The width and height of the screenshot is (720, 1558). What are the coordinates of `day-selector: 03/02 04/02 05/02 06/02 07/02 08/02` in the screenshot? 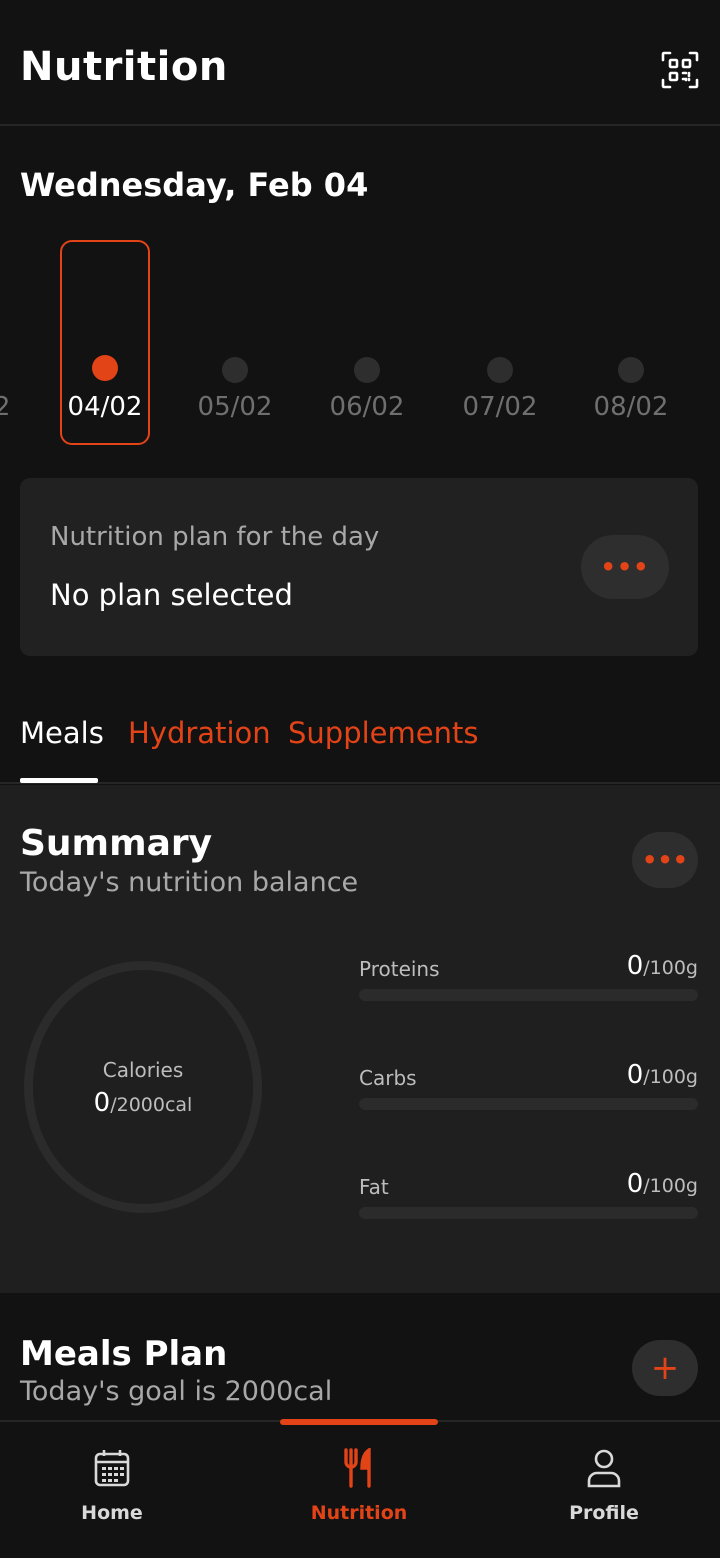 It's located at (360, 345).